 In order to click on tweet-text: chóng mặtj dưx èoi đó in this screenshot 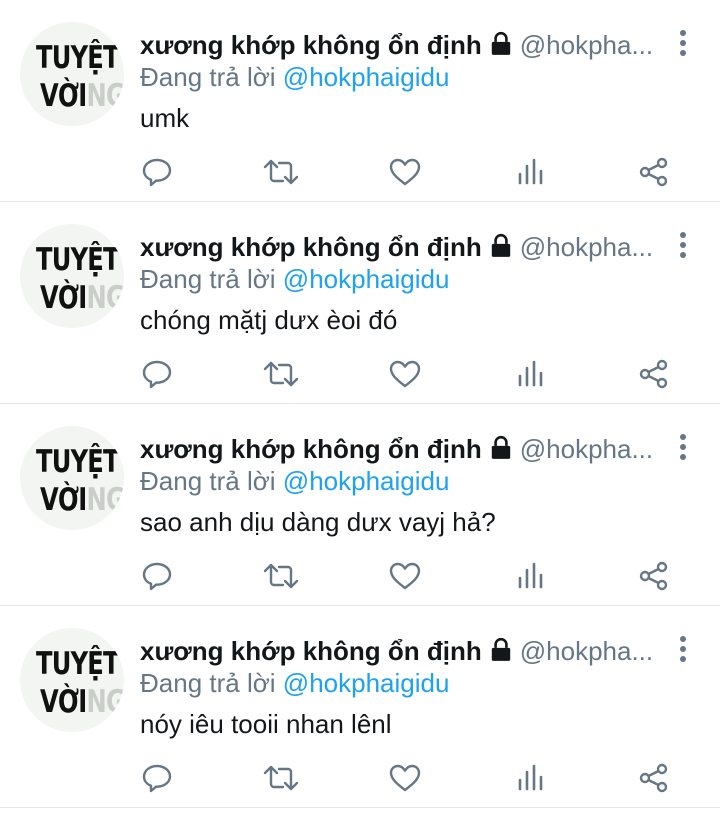, I will do `click(269, 320)`.